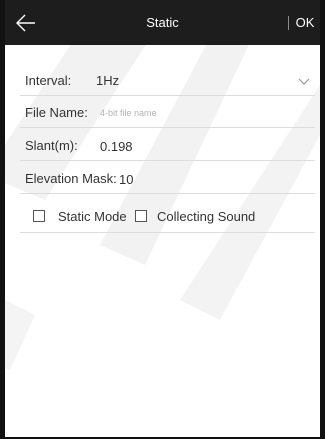 The image size is (325, 439). I want to click on chevron-down-icon, so click(304, 82).